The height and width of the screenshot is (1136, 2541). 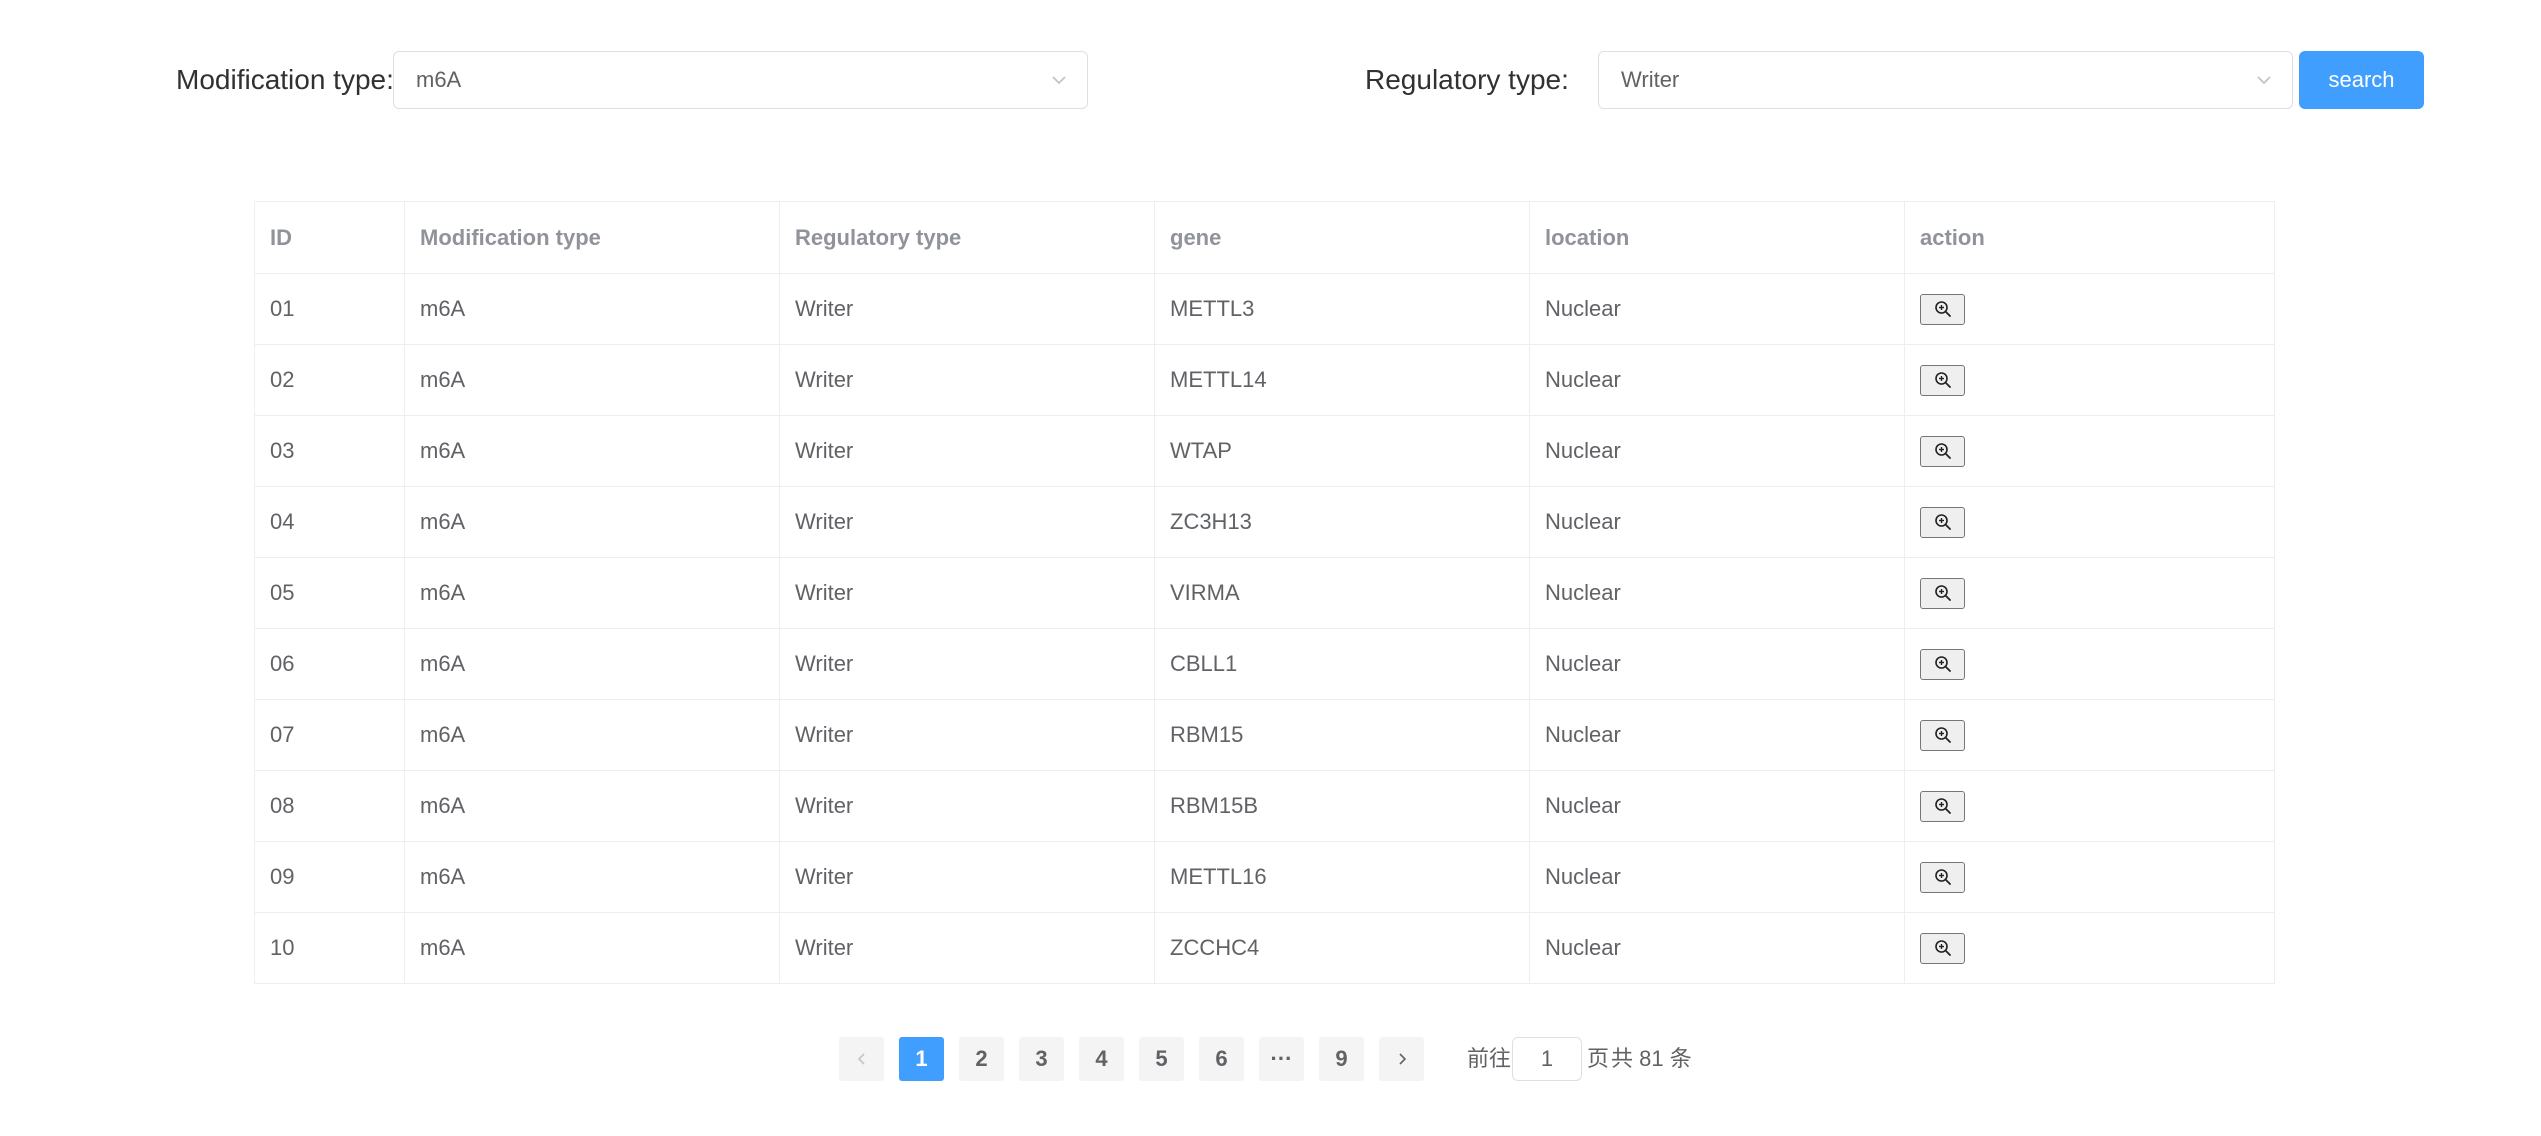 I want to click on chevron-right-icon, so click(x=1403, y=1059).